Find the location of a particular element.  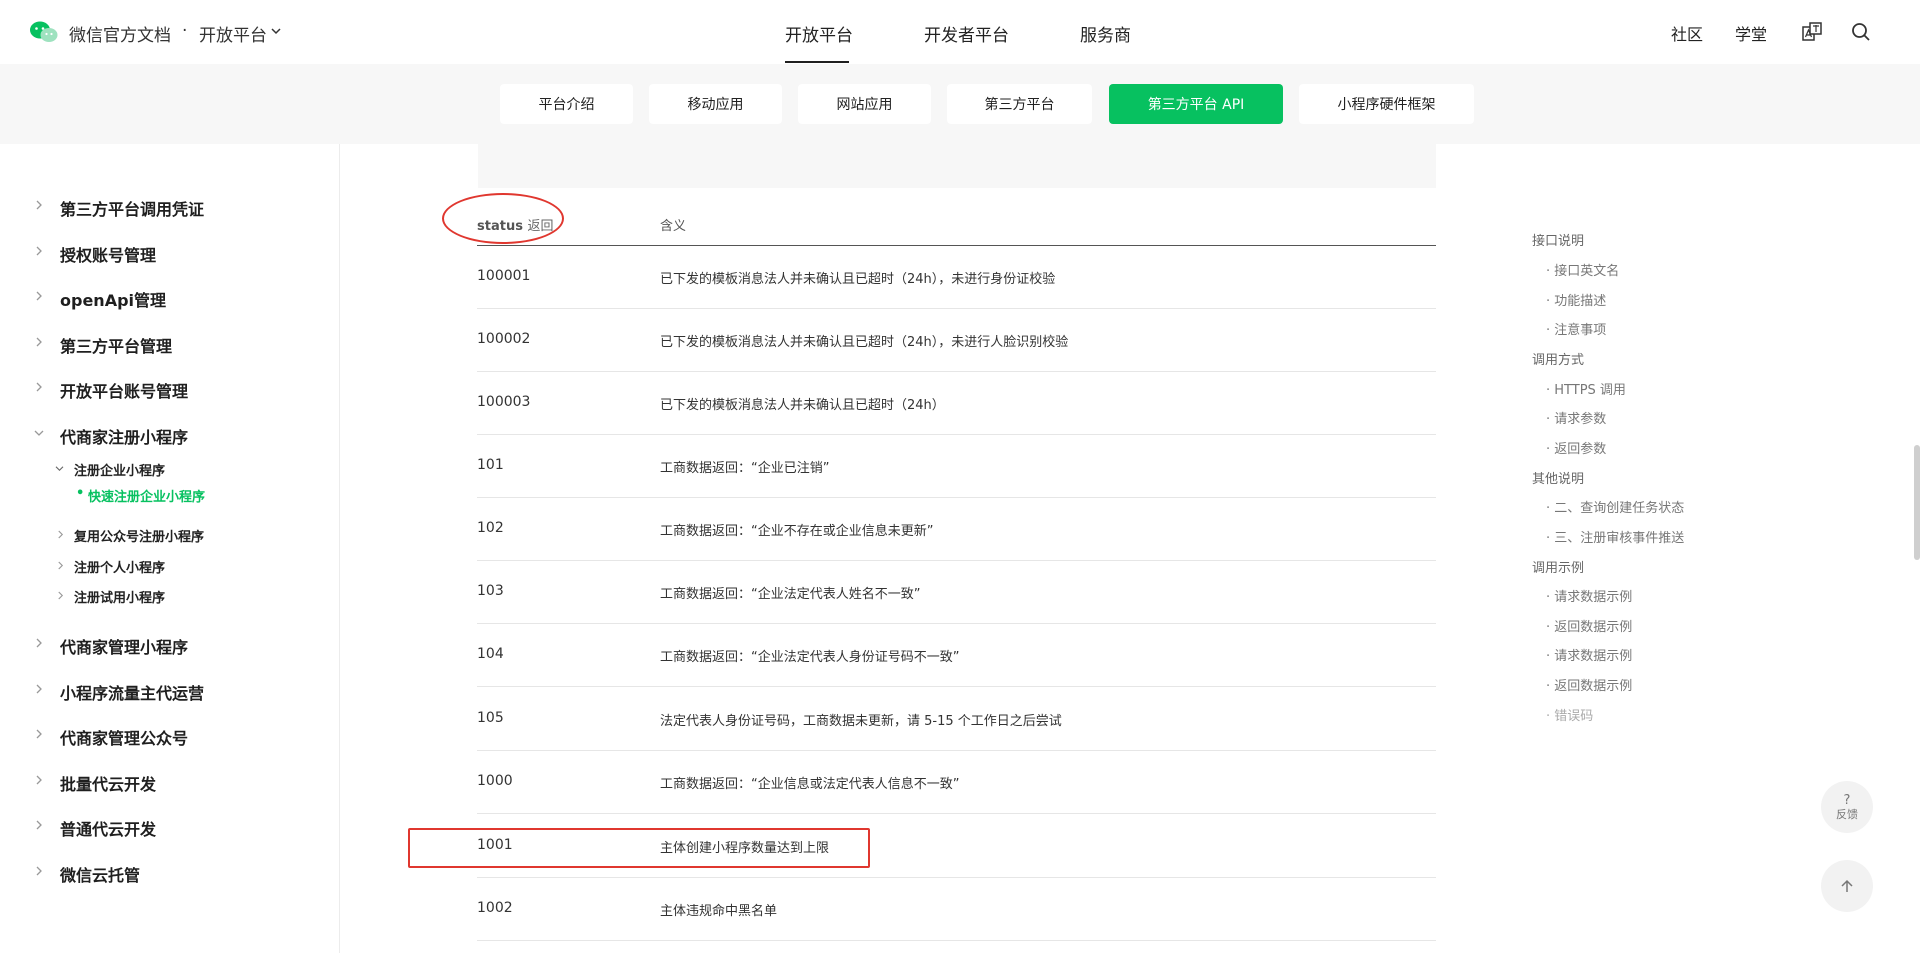

feedback-label: 反馈 is located at coordinates (1847, 814).